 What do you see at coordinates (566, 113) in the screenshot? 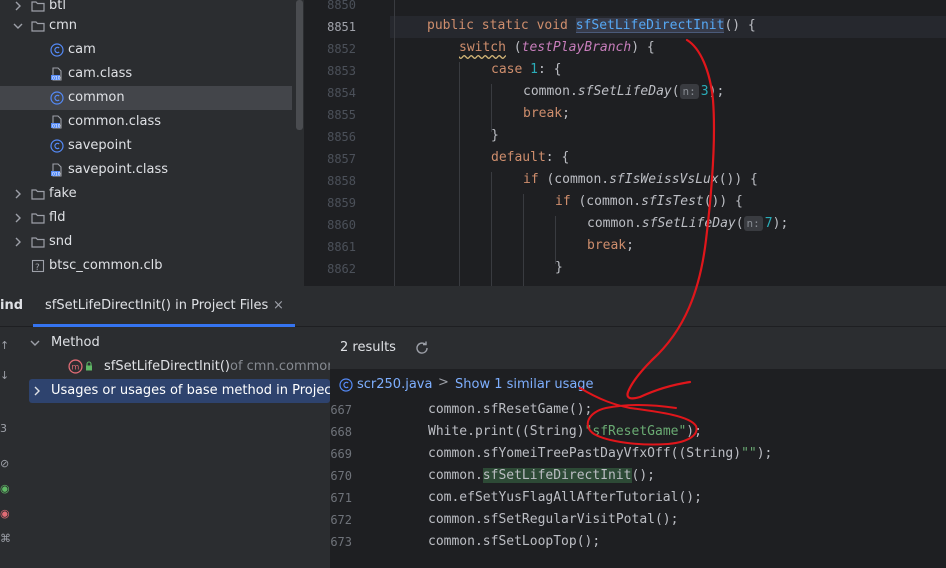
I see `code-text: ;` at bounding box center [566, 113].